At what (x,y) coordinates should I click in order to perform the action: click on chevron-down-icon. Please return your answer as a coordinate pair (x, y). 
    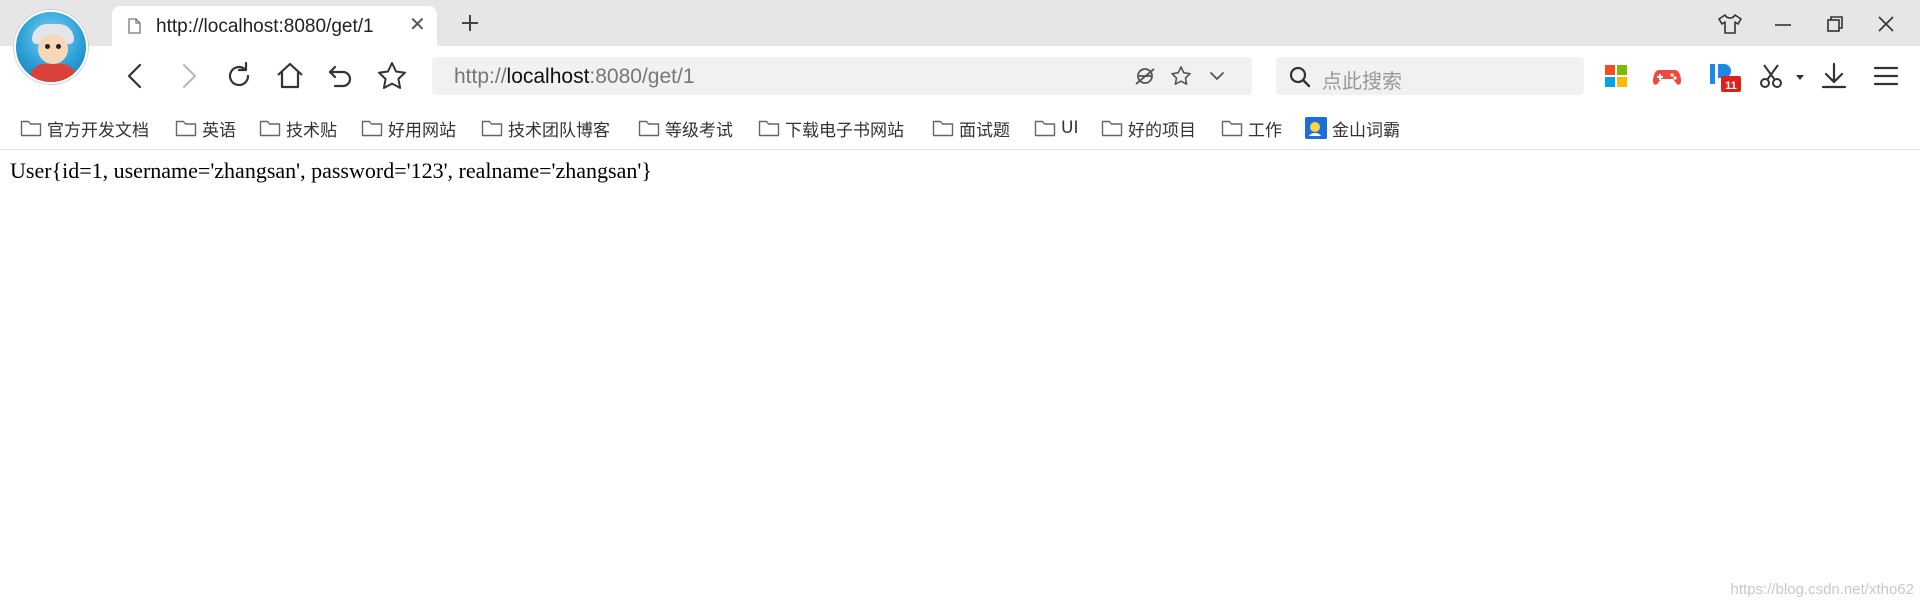
    Looking at the image, I should click on (1217, 76).